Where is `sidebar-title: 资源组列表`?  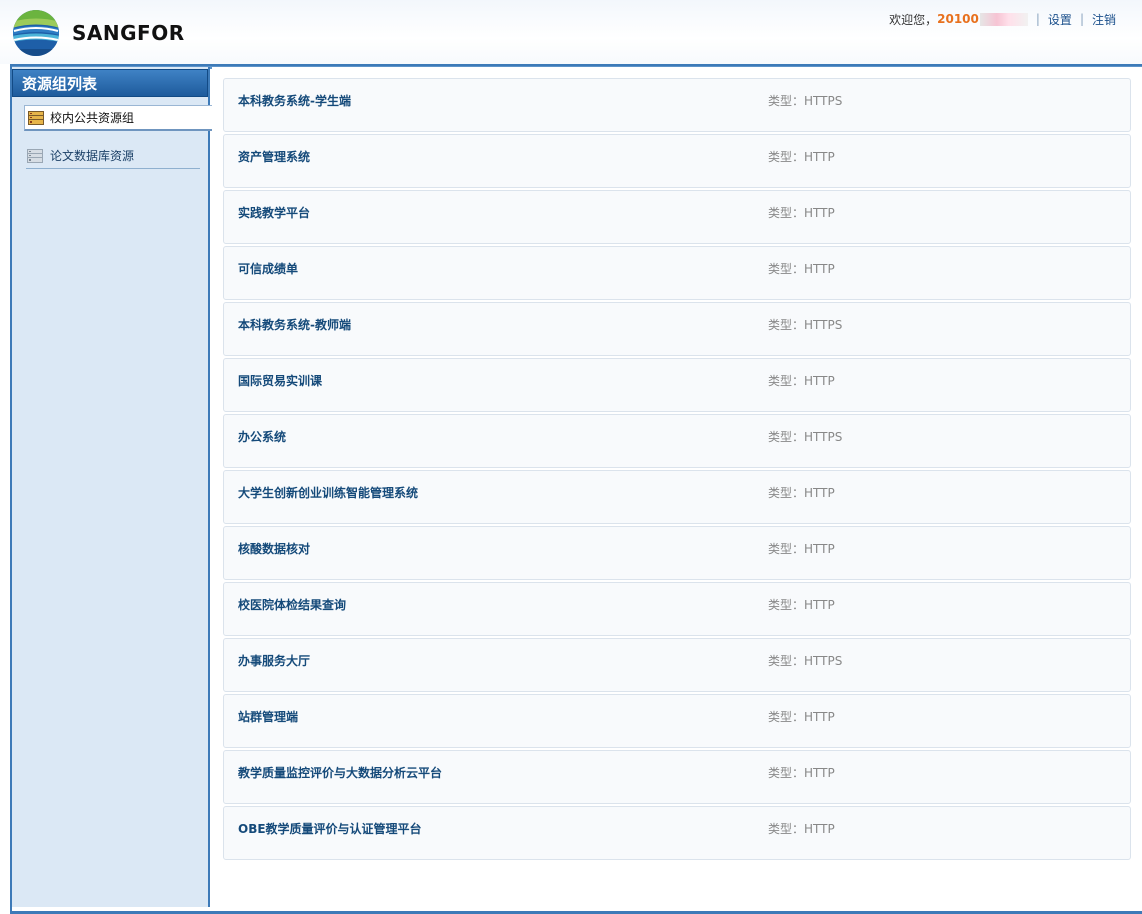 sidebar-title: 资源组列表 is located at coordinates (110, 83).